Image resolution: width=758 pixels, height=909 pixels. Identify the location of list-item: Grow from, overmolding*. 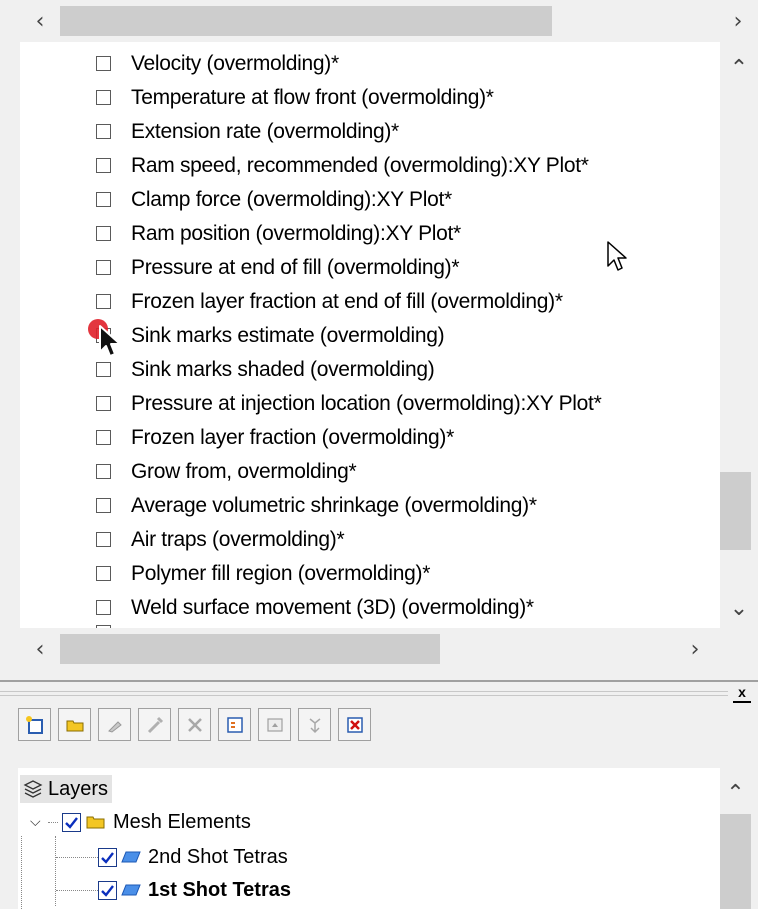
(226, 471).